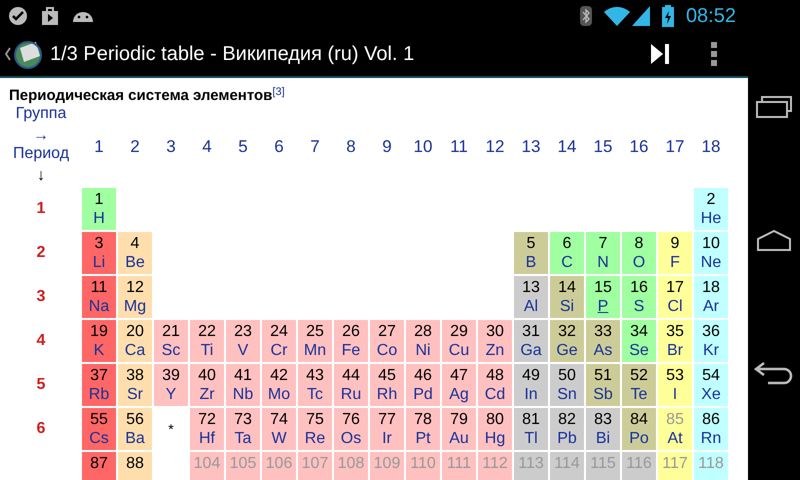 The image size is (800, 480). I want to click on element-symbol: Cr, so click(279, 350).